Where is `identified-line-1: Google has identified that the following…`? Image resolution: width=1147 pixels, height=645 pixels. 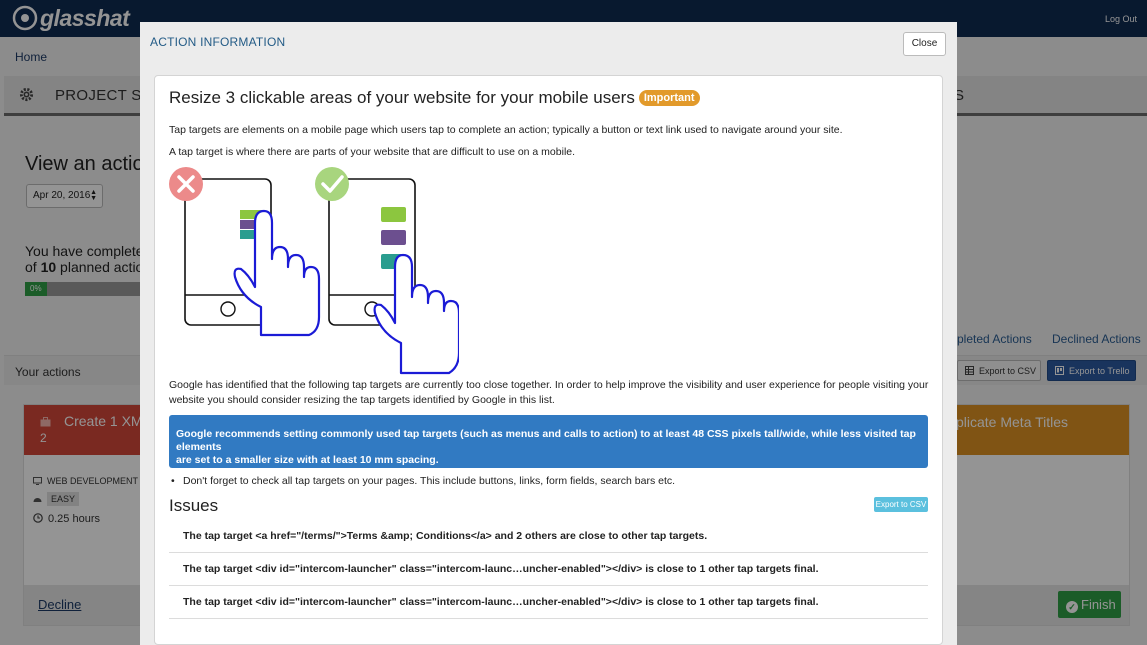 identified-line-1: Google has identified that the following… is located at coordinates (549, 385).